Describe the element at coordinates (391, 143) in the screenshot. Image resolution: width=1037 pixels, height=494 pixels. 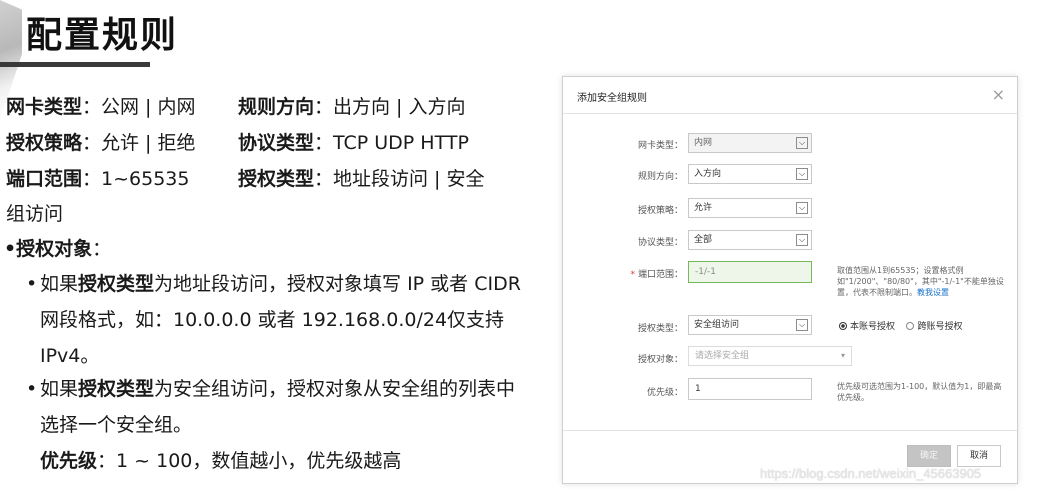
I see `val-protocol: ：TCP UDP HTTP` at that location.